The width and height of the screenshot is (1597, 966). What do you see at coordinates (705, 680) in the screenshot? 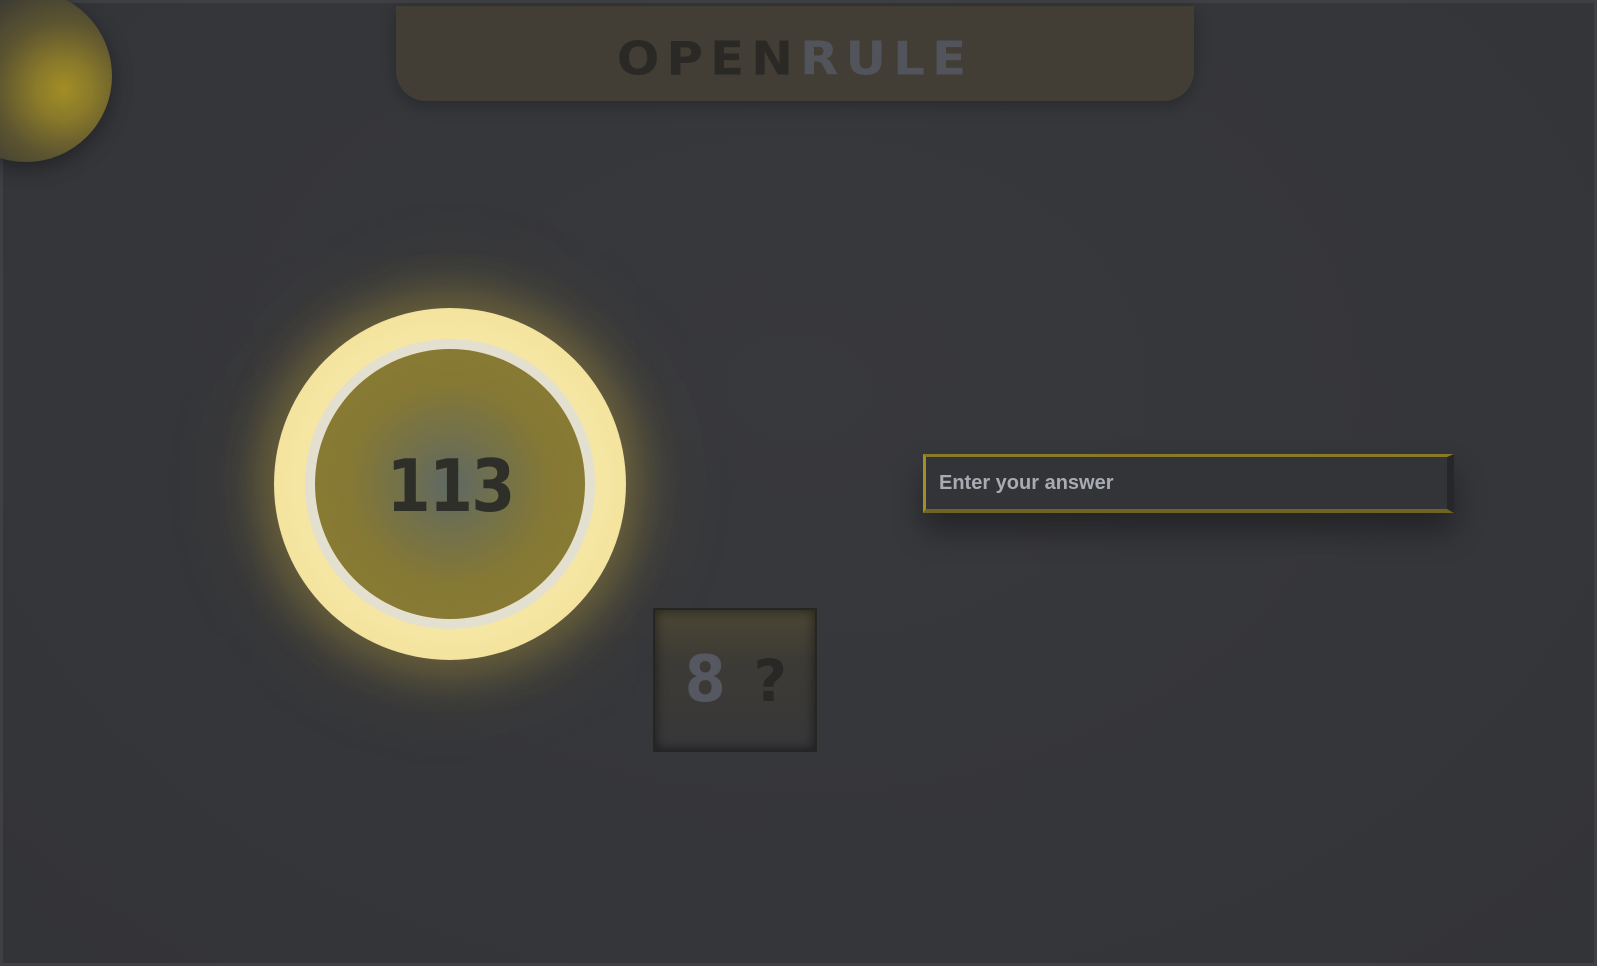
I see `clue-number: 8` at bounding box center [705, 680].